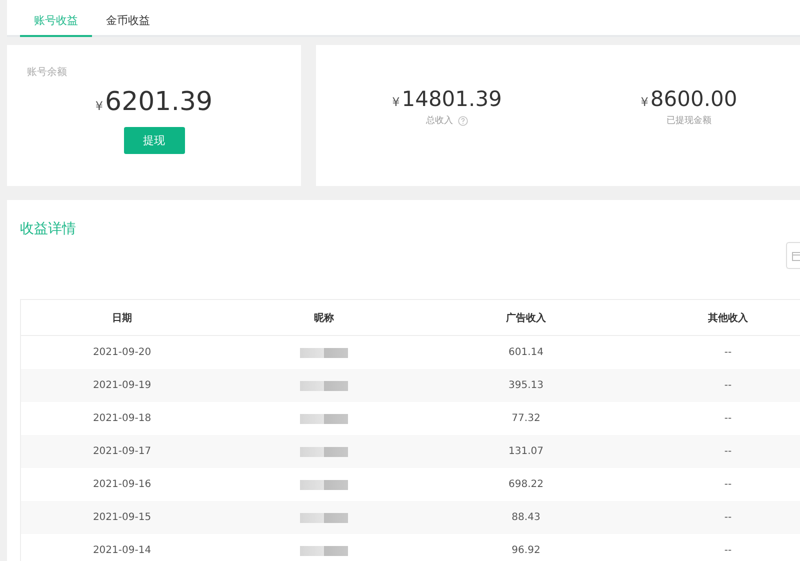  What do you see at coordinates (689, 120) in the screenshot?
I see `stat-label: 已提现金额` at bounding box center [689, 120].